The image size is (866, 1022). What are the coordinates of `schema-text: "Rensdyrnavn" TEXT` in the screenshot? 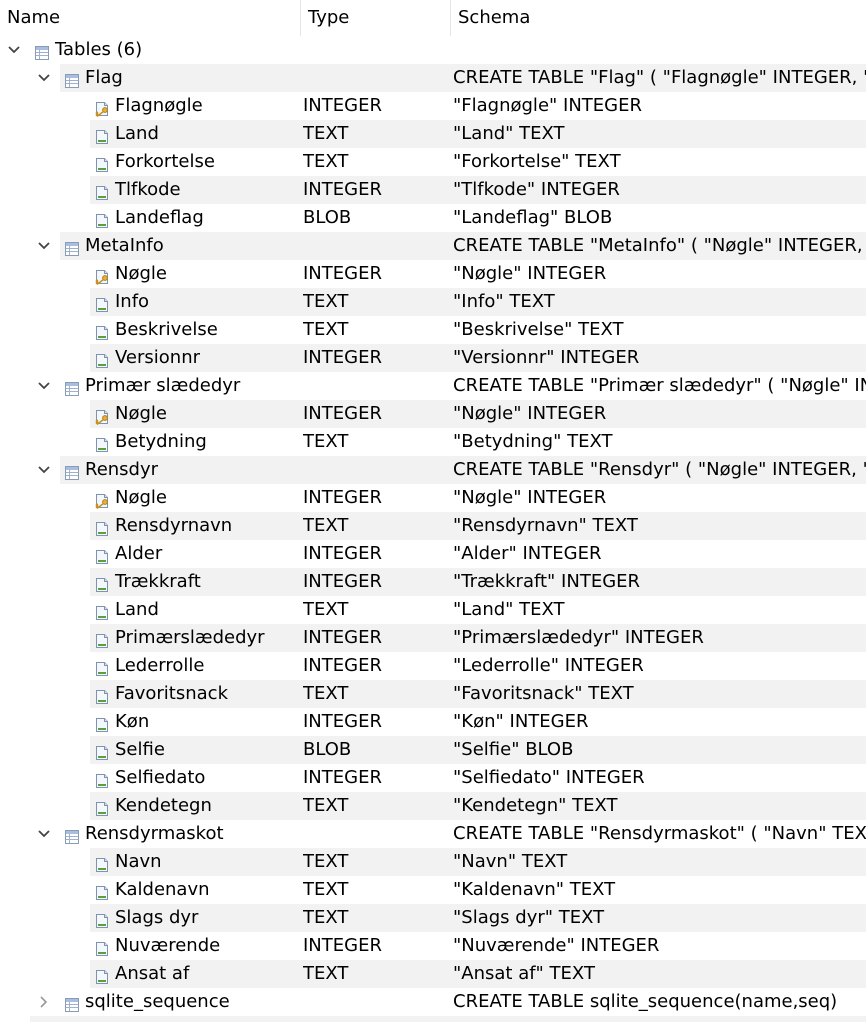 It's located at (545, 525).